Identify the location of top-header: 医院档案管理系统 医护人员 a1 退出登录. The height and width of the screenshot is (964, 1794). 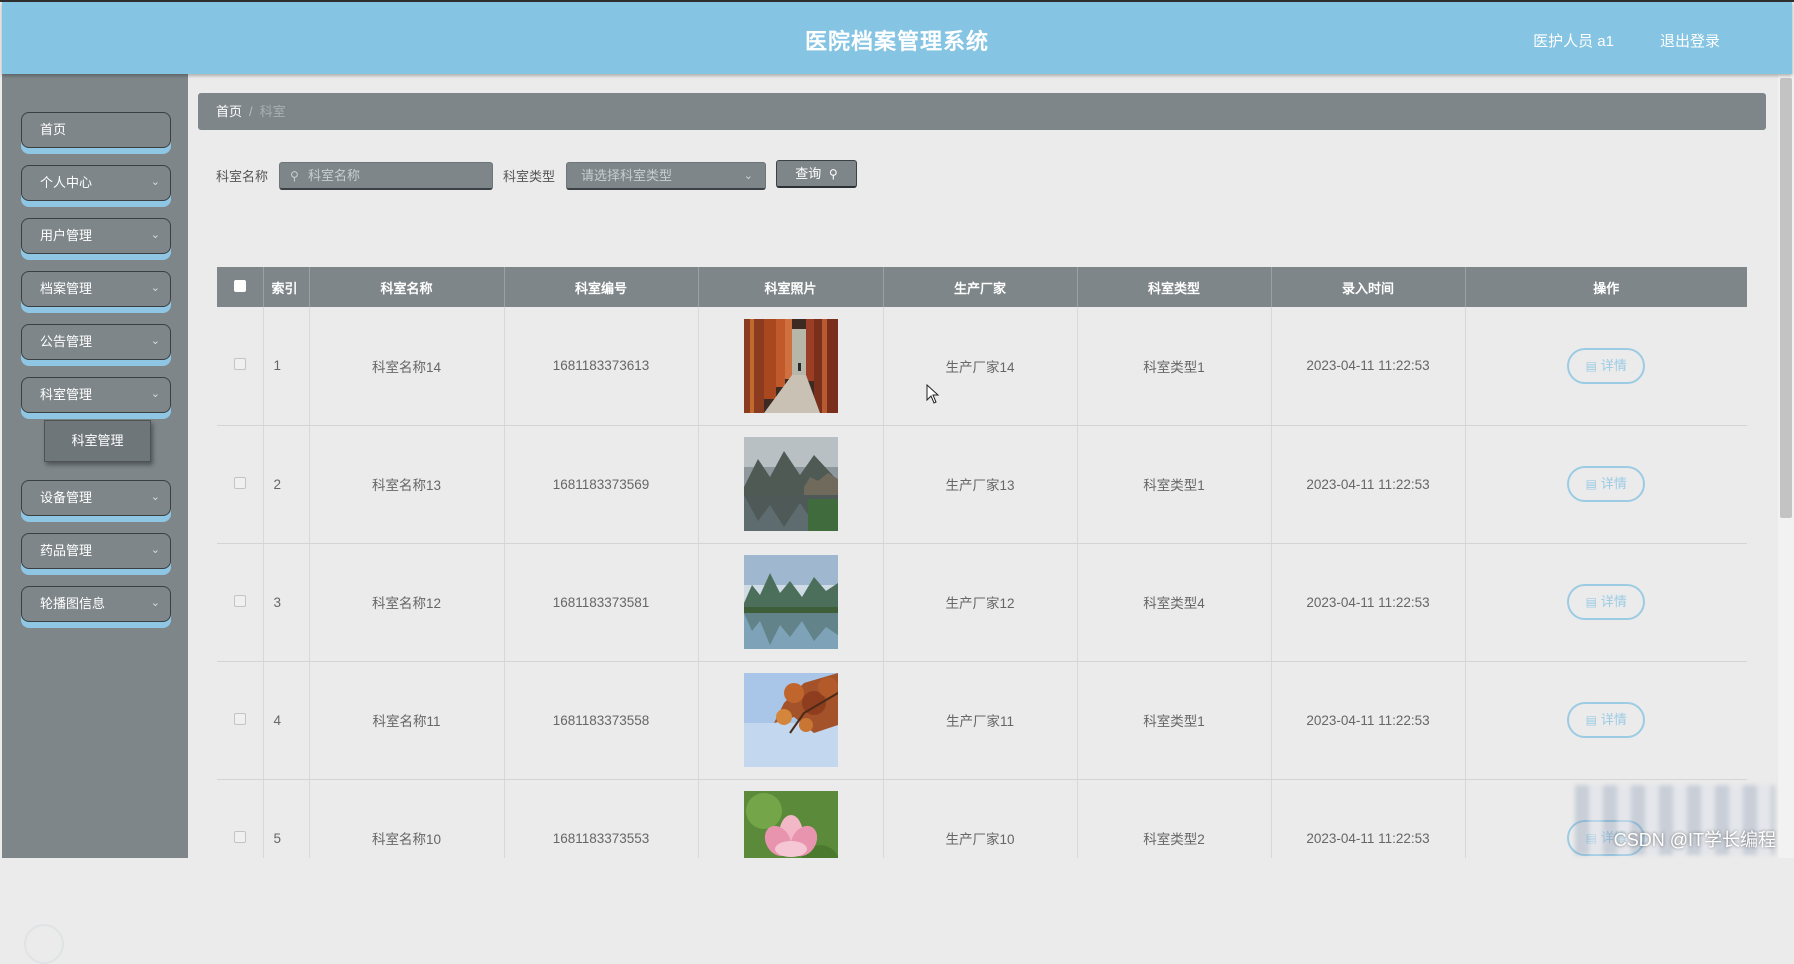
(897, 38).